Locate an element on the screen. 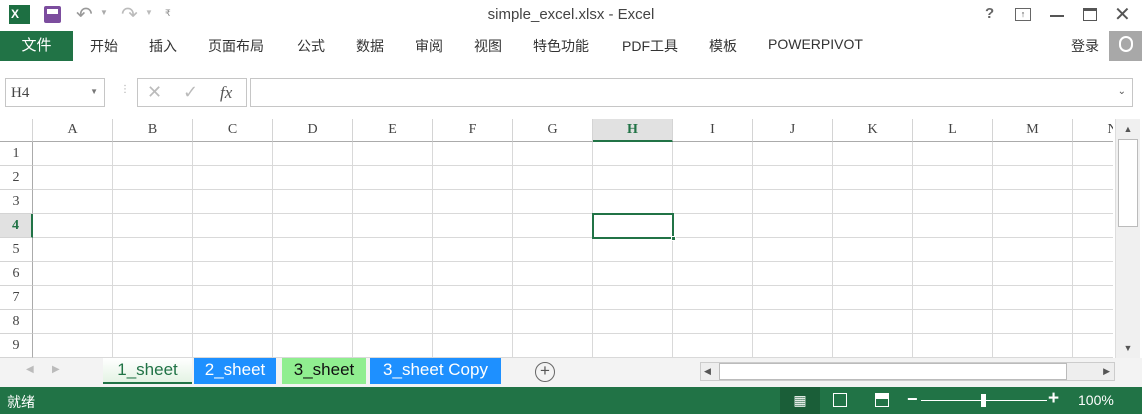  tab-powerpivot: POWERPIVOT is located at coordinates (815, 44).